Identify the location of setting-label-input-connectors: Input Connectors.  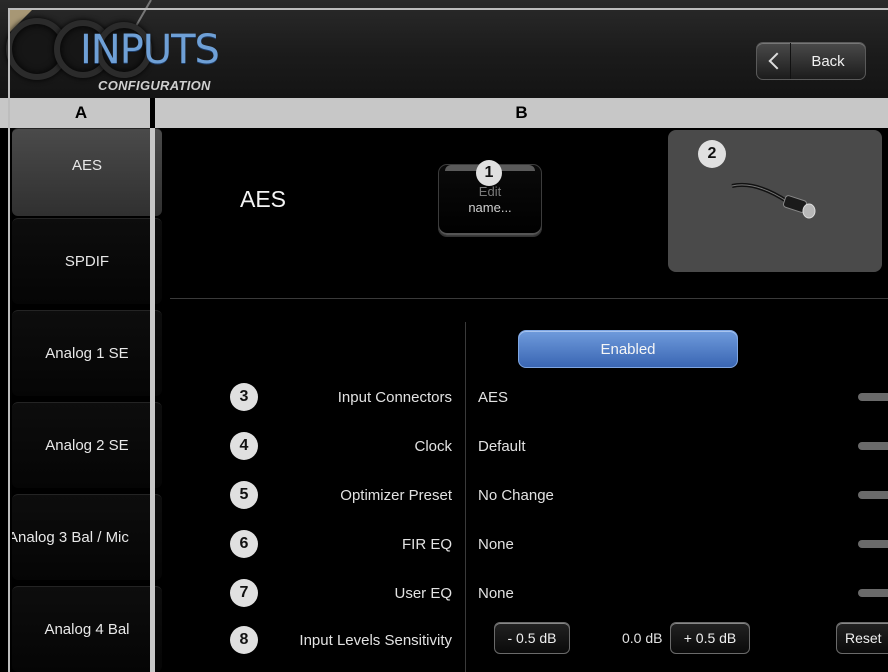
(394, 397).